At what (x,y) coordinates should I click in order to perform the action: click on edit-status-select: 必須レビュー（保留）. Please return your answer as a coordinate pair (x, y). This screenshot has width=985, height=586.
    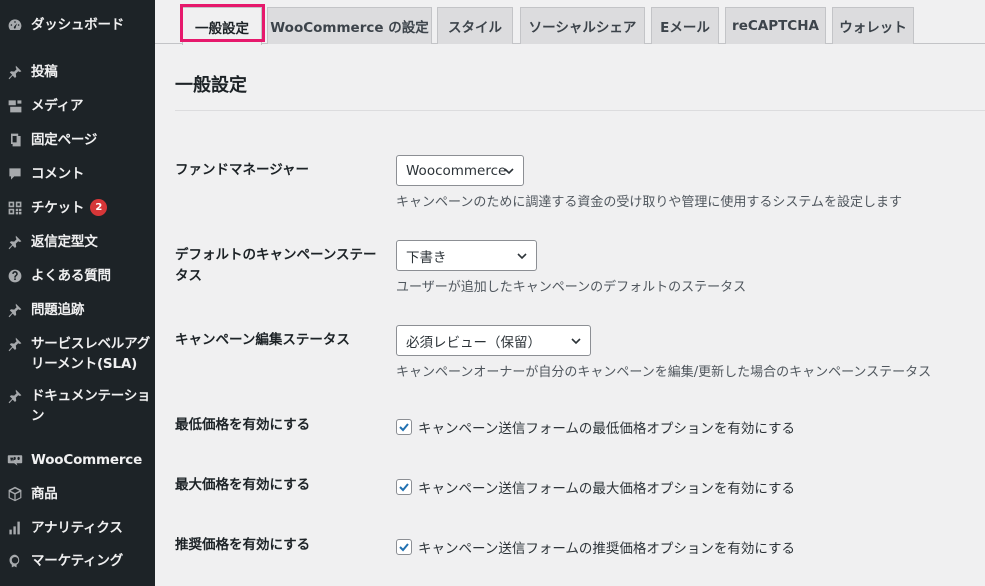
    Looking at the image, I should click on (493, 340).